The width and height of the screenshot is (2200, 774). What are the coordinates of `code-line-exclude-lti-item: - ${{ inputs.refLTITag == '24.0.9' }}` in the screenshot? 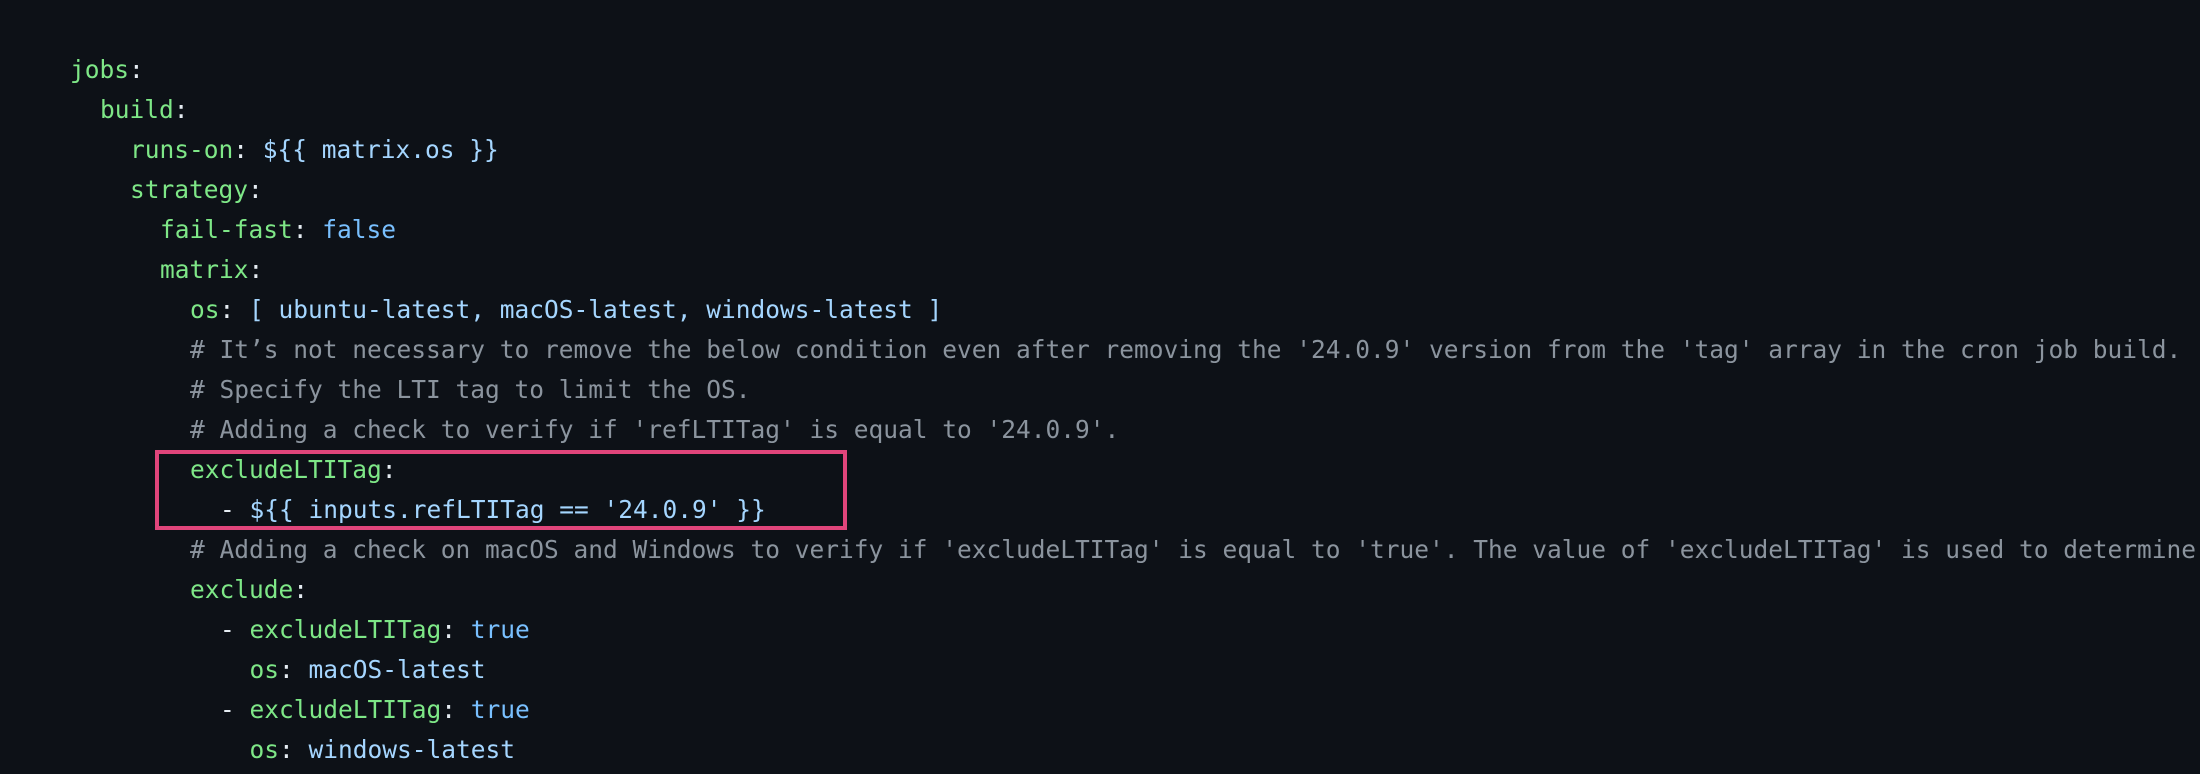 It's located at (1133, 510).